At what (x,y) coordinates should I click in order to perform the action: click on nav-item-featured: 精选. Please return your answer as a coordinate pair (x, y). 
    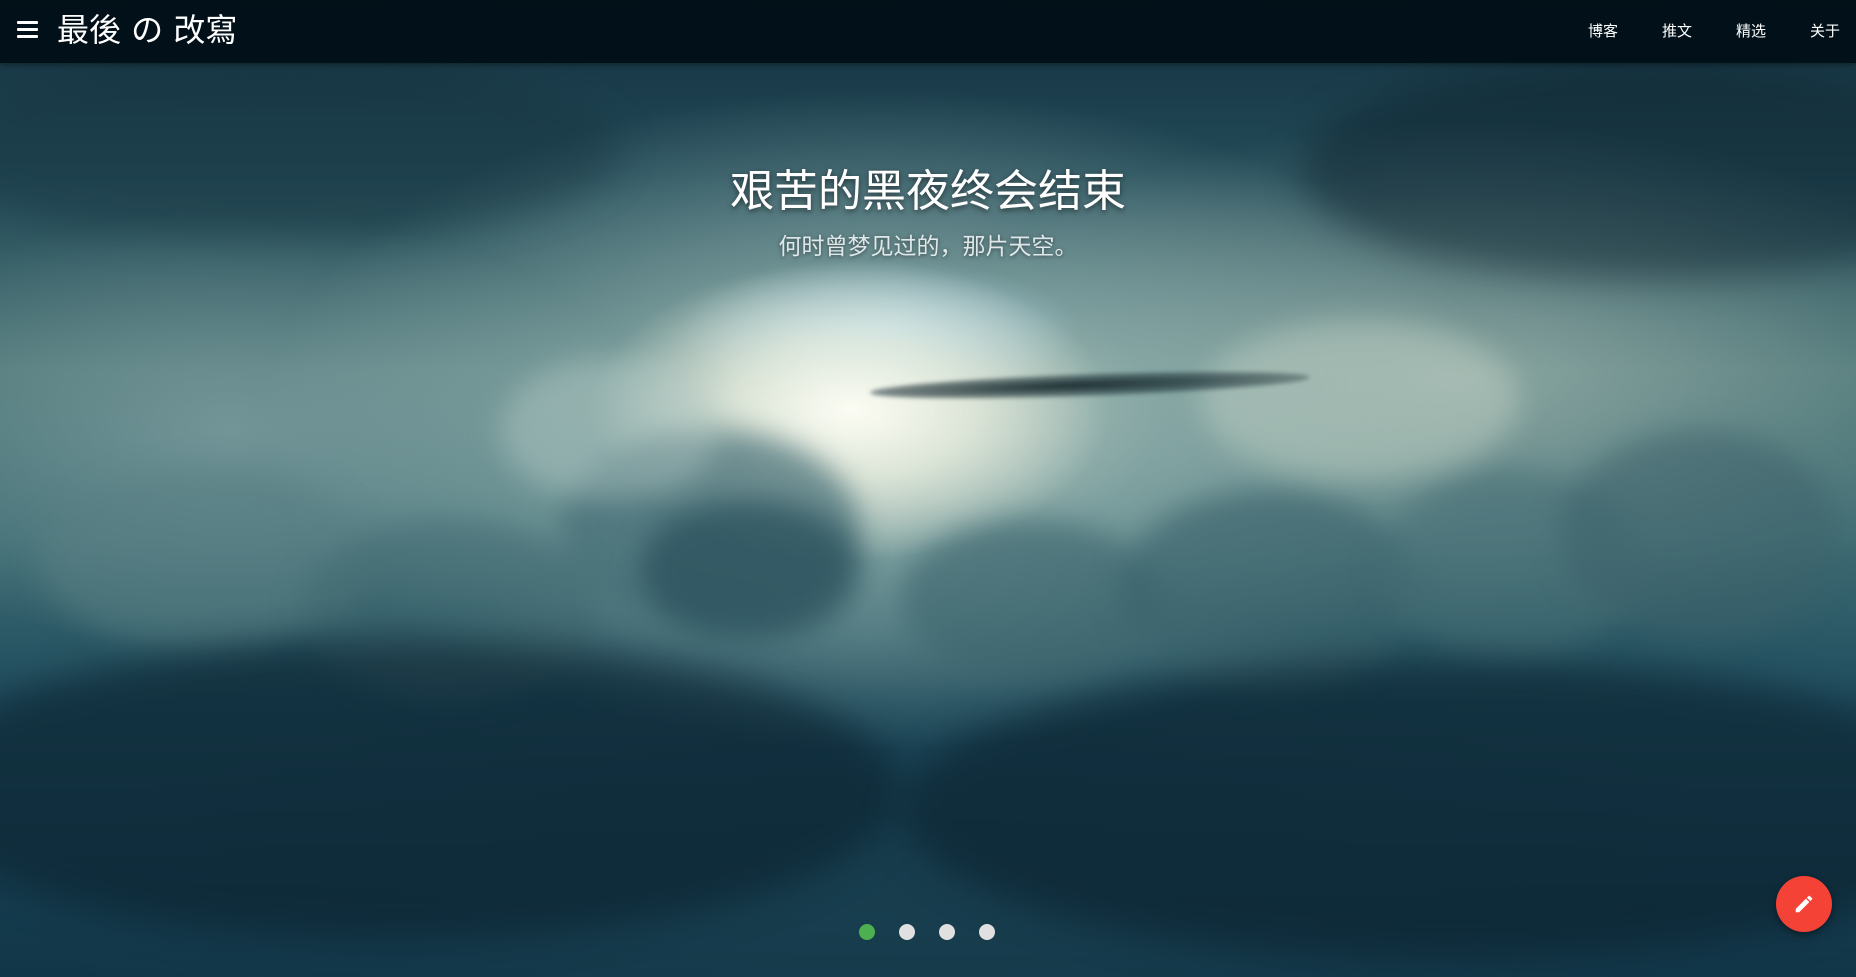
    Looking at the image, I should click on (1743, 31).